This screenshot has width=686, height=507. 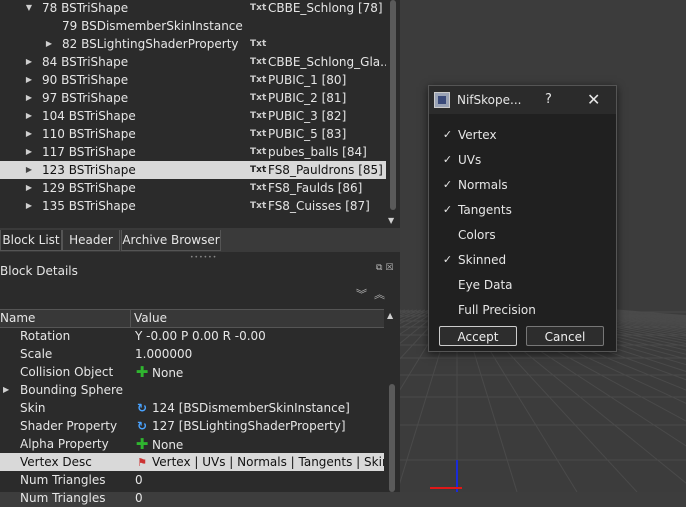 I want to click on option-label: Eye Data, so click(x=485, y=285).